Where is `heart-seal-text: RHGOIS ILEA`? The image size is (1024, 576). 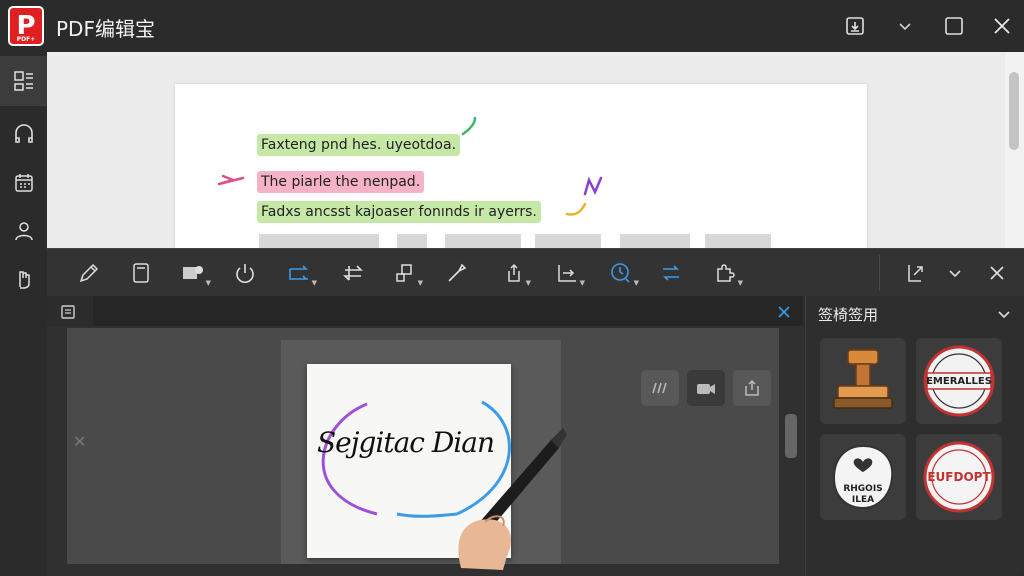
heart-seal-text: RHGOIS ILEA is located at coordinates (863, 494).